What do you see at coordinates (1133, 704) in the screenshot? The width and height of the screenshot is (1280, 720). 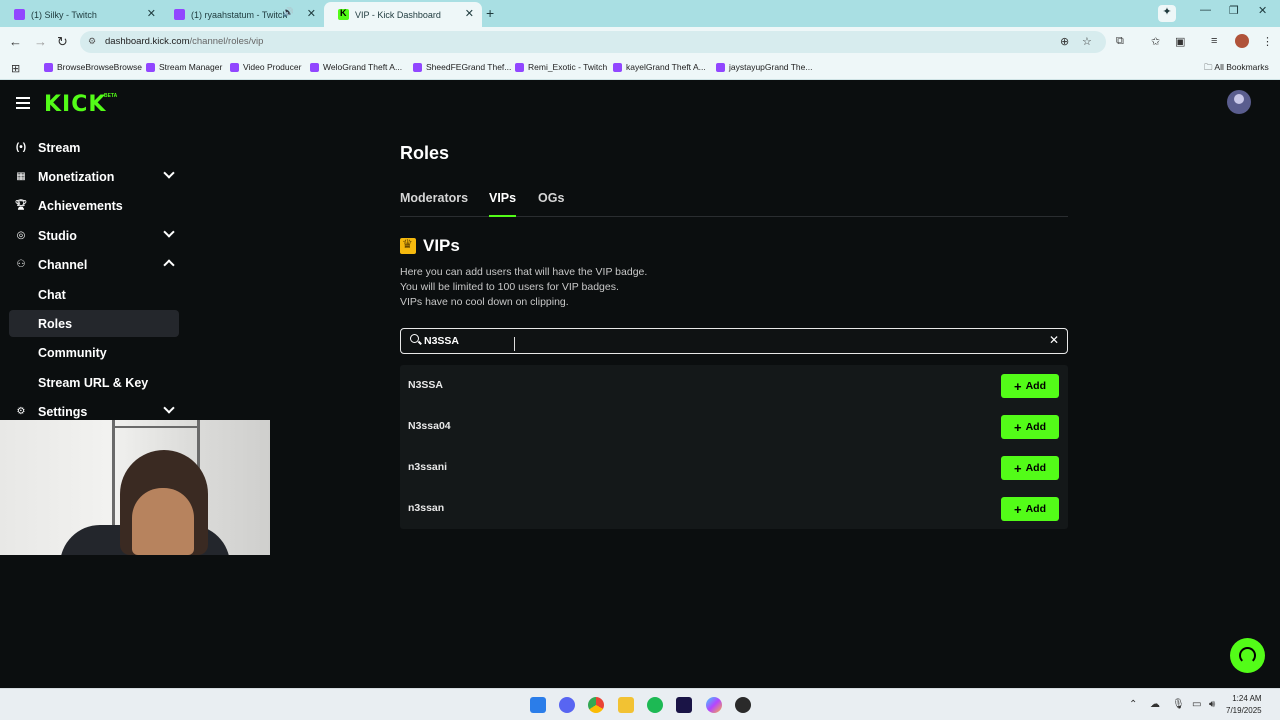 I see `tray-overflow-icon: ⌃` at bounding box center [1133, 704].